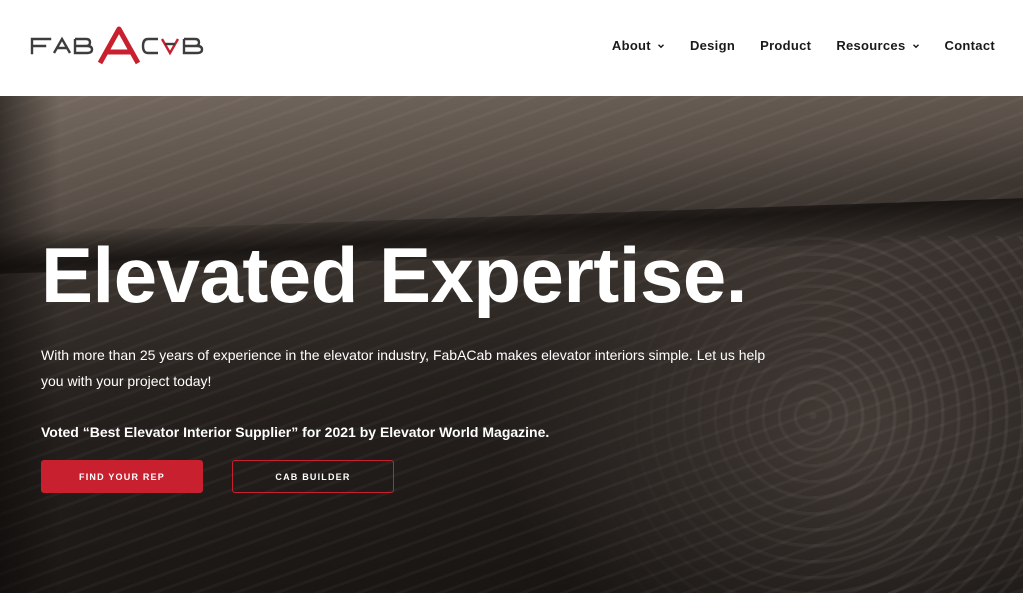 Image resolution: width=1023 pixels, height=596 pixels. What do you see at coordinates (631, 45) in the screenshot?
I see `nav-item-label: About` at bounding box center [631, 45].